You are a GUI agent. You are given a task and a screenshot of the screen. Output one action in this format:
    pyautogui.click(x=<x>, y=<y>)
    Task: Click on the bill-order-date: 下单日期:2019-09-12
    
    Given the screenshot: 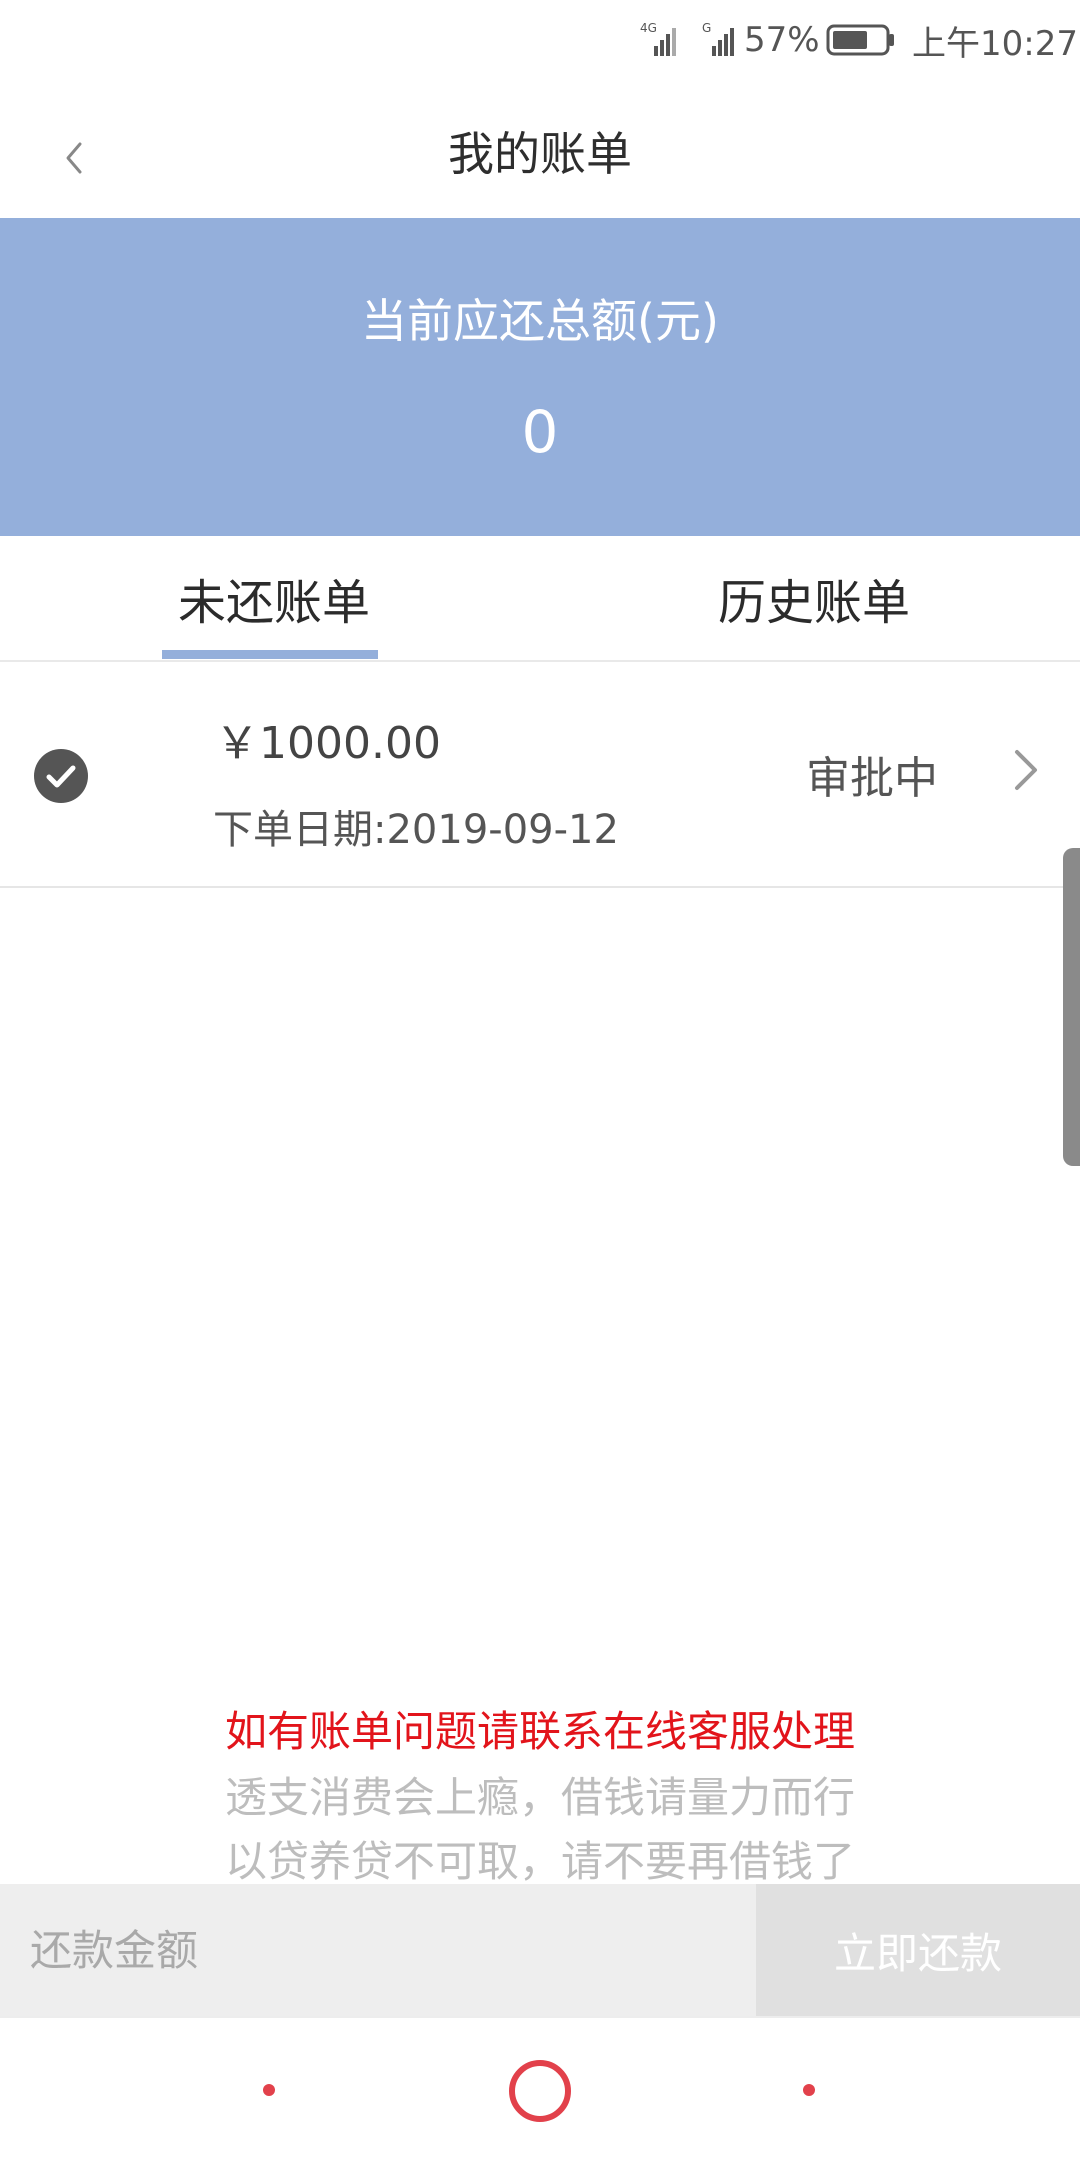 What is the action you would take?
    pyautogui.click(x=416, y=830)
    